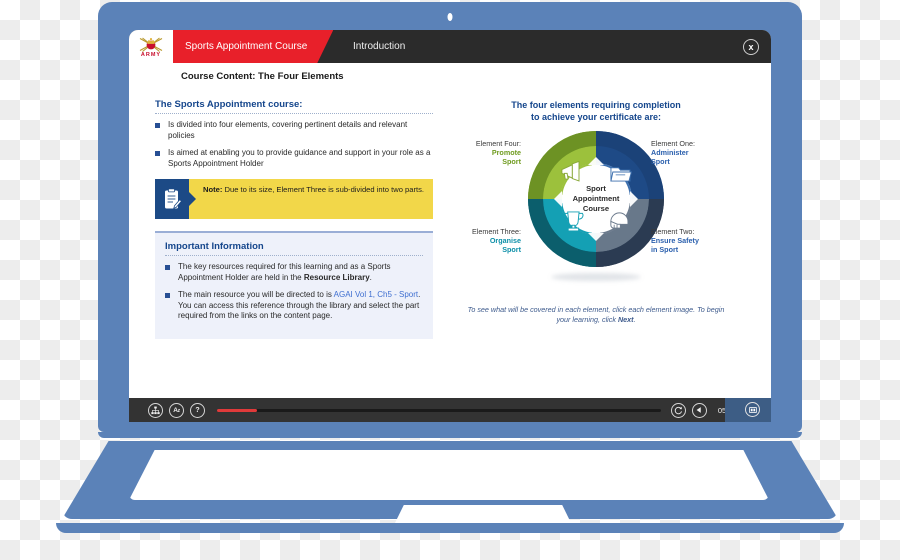  I want to click on section-tab-label: Introduction, so click(379, 46).